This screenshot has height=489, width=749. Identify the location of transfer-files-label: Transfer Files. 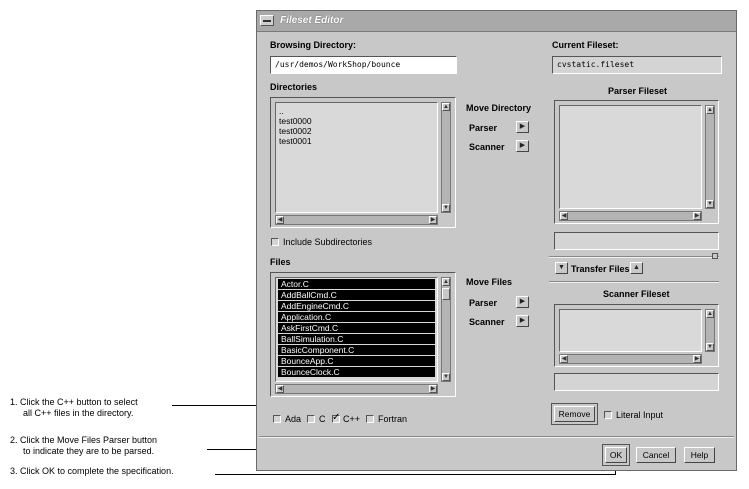
(600, 269).